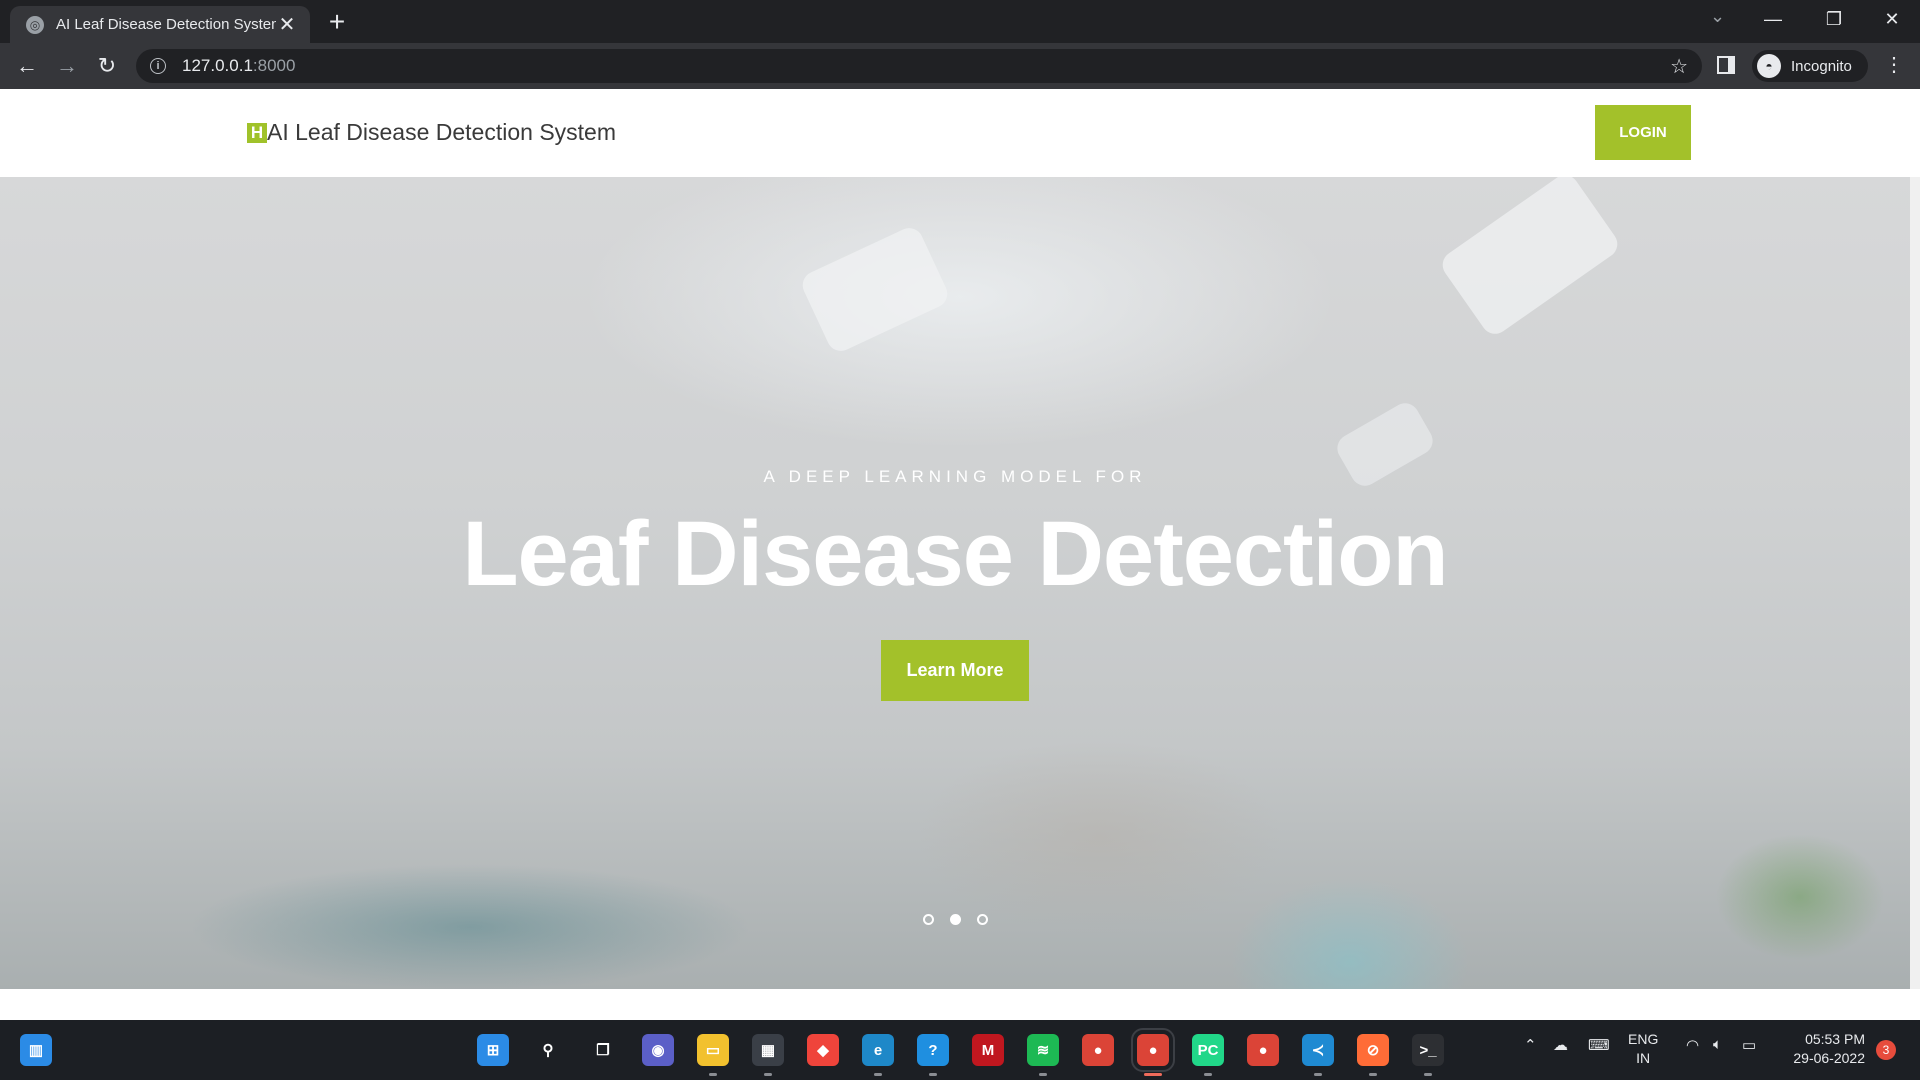  I want to click on lang-line2: IN, so click(1643, 1058).